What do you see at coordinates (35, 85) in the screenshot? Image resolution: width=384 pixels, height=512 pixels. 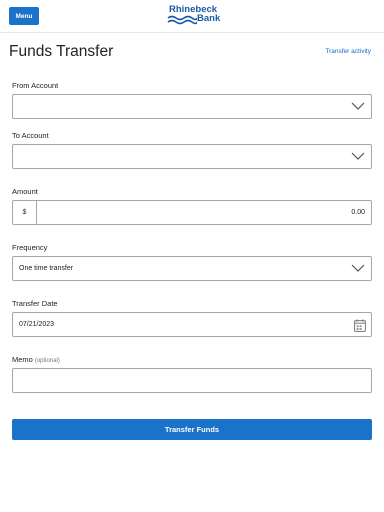 I see `from-account-label: From Account` at bounding box center [35, 85].